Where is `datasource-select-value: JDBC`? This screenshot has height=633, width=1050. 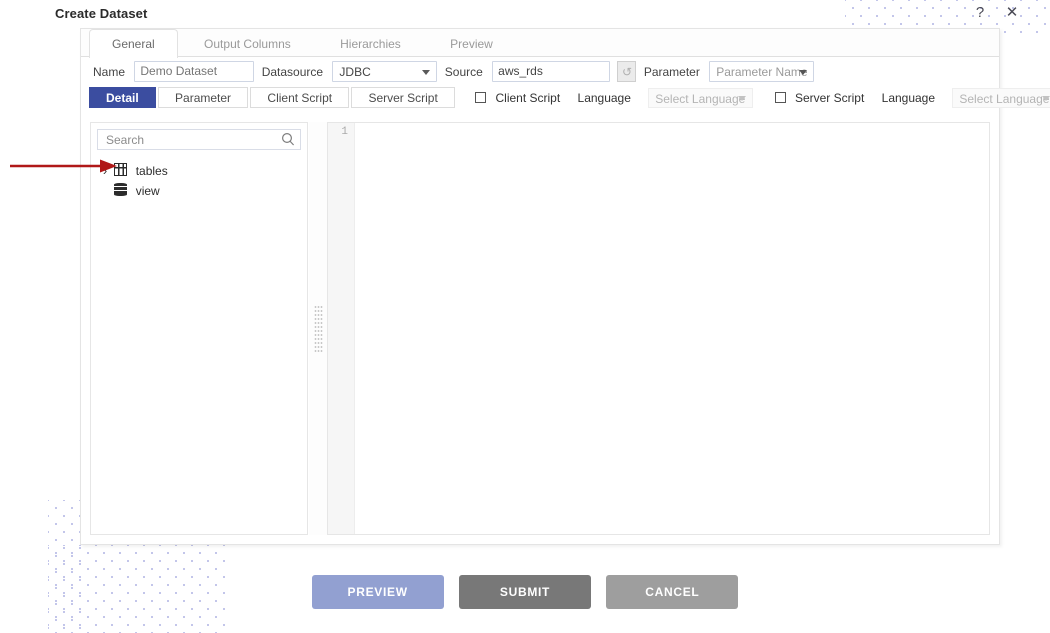 datasource-select-value: JDBC is located at coordinates (355, 72).